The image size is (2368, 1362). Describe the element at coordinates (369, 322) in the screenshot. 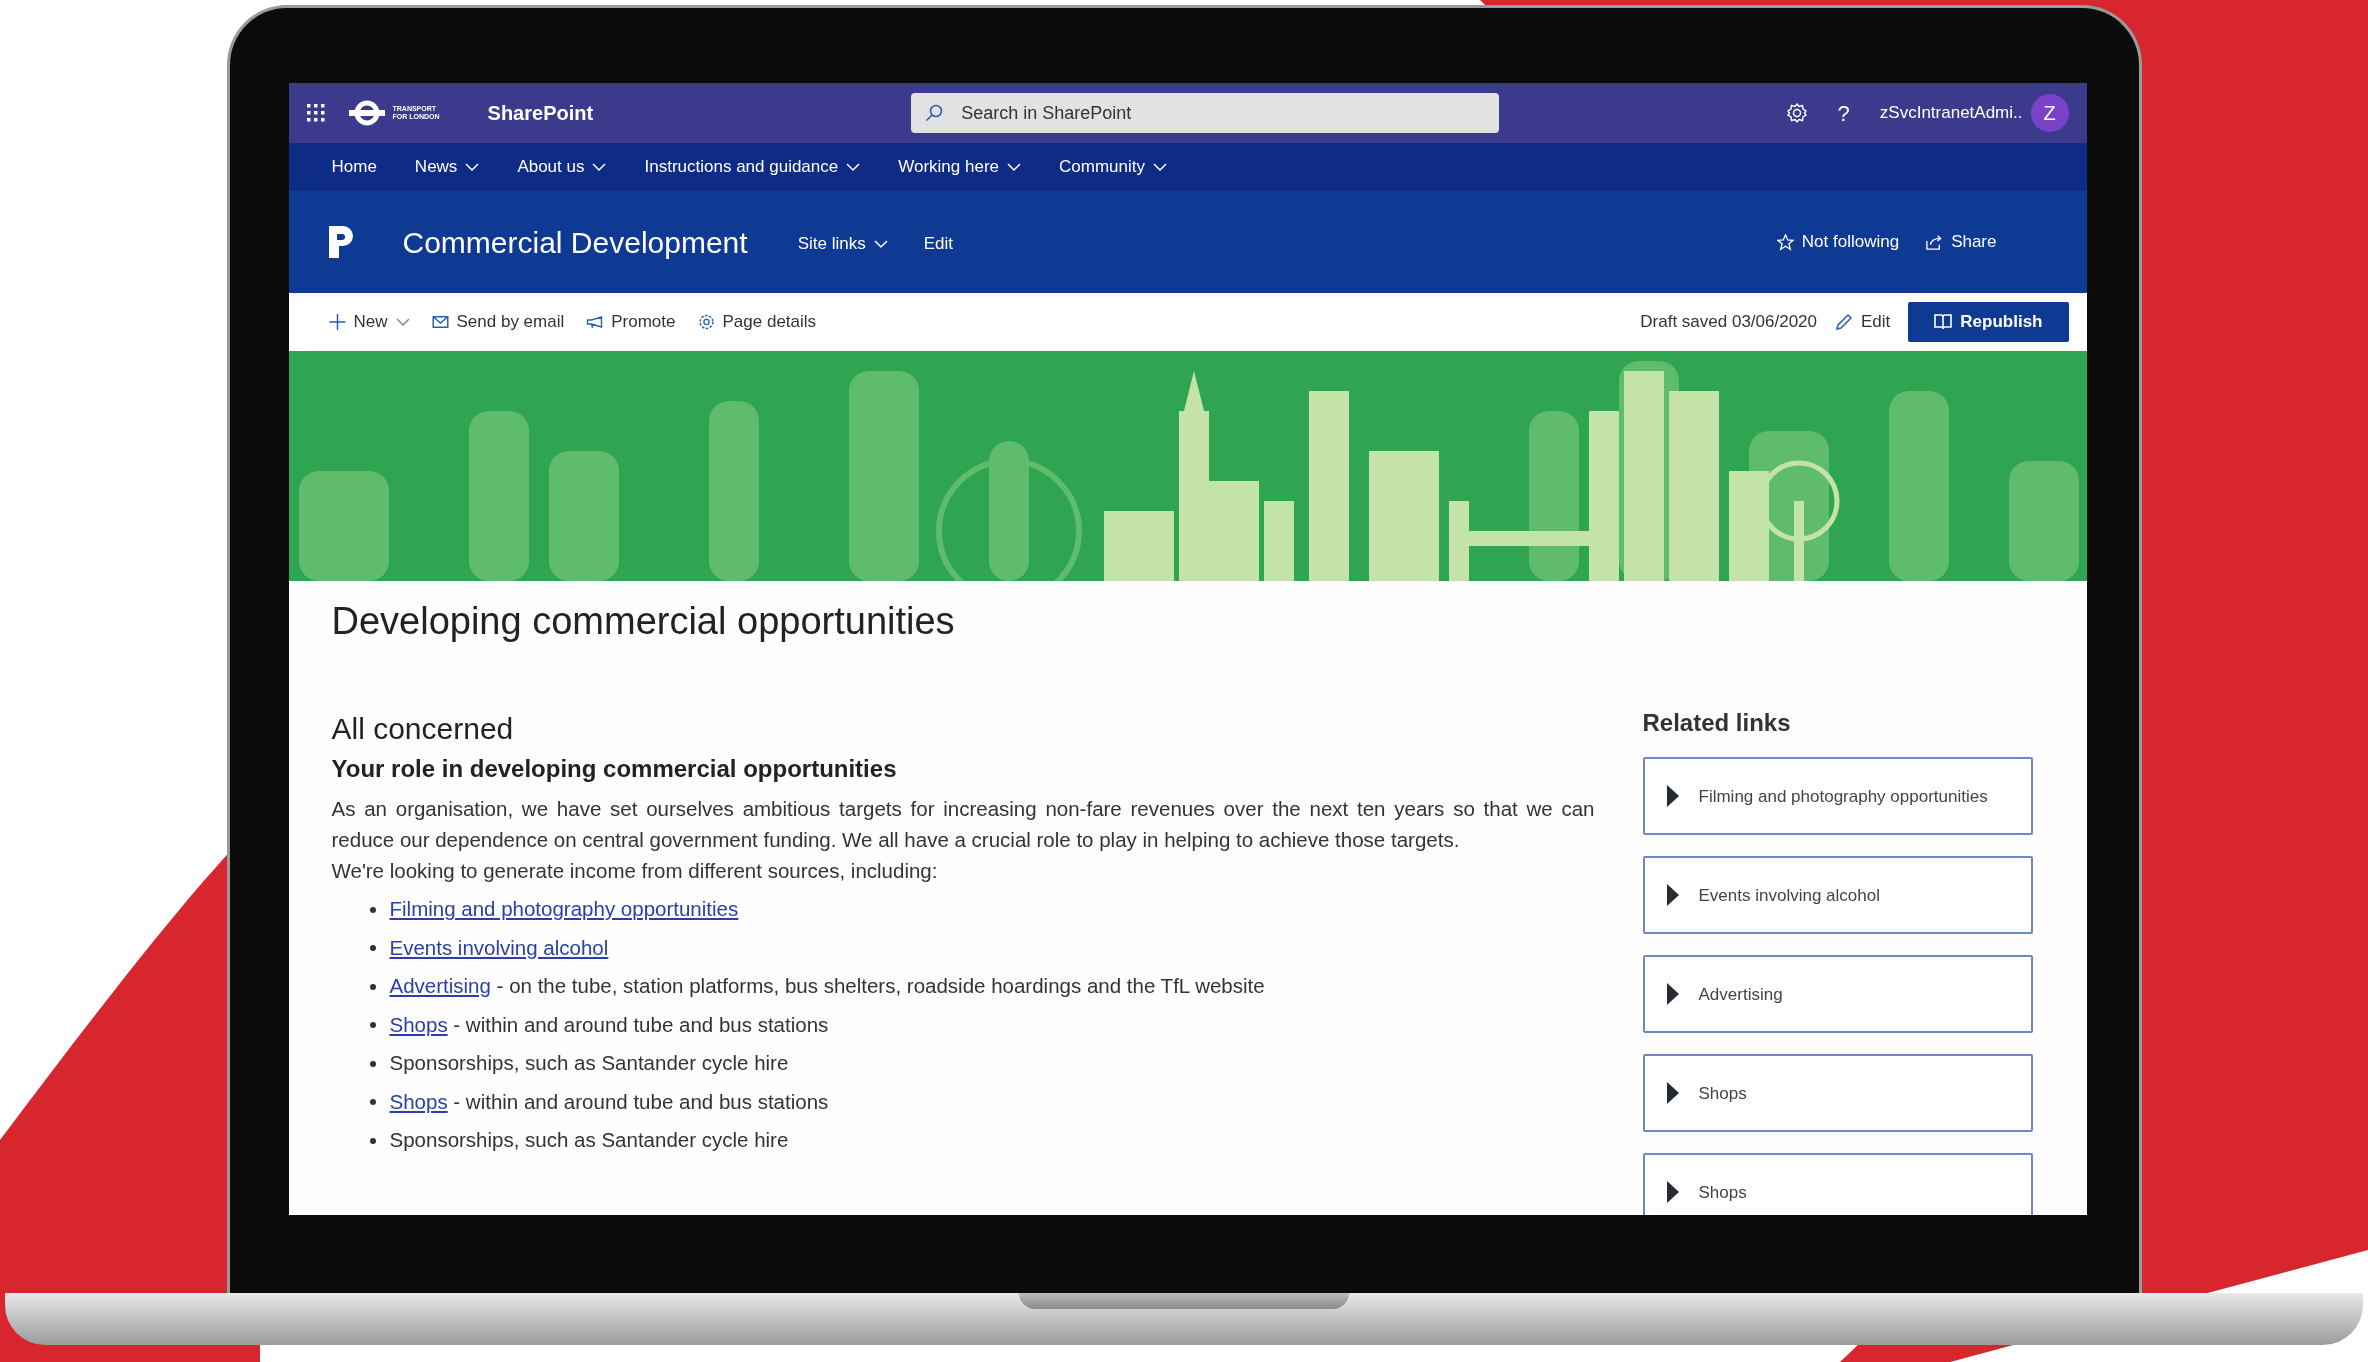

I see `command-button: New` at that location.